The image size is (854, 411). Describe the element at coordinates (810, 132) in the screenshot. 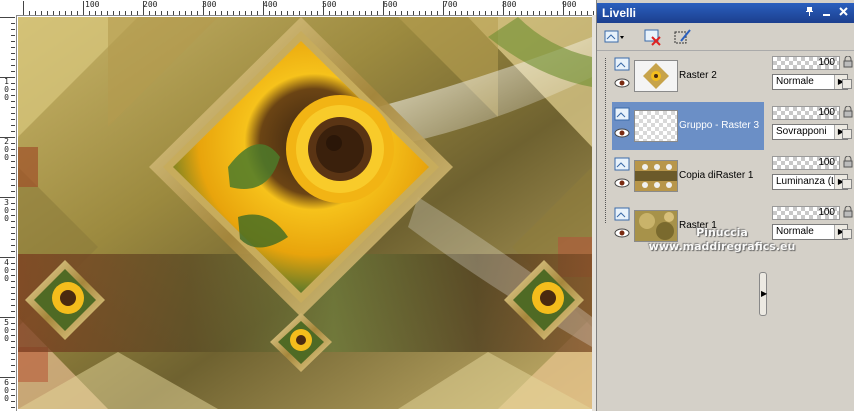

I see `blend-mode-select: Sovrapponi ▶` at that location.